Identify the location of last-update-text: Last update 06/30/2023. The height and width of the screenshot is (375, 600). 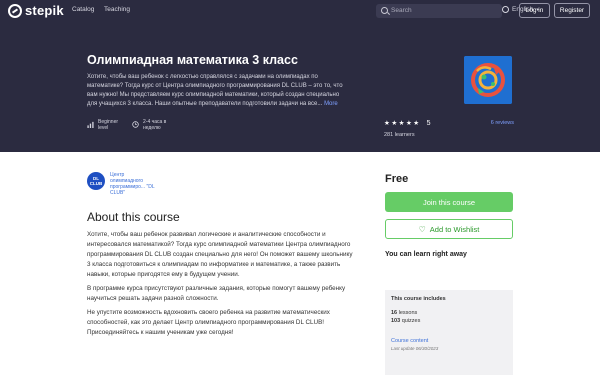
(415, 348).